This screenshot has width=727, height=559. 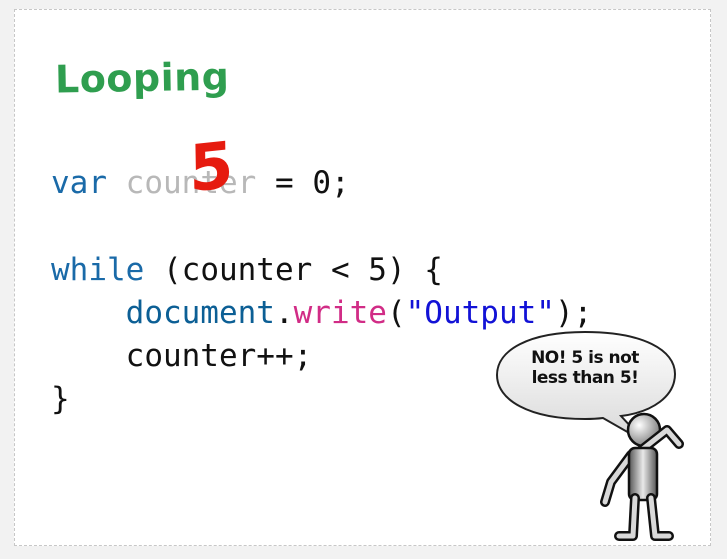 I want to click on code-keyword-var: var, so click(x=79, y=183).